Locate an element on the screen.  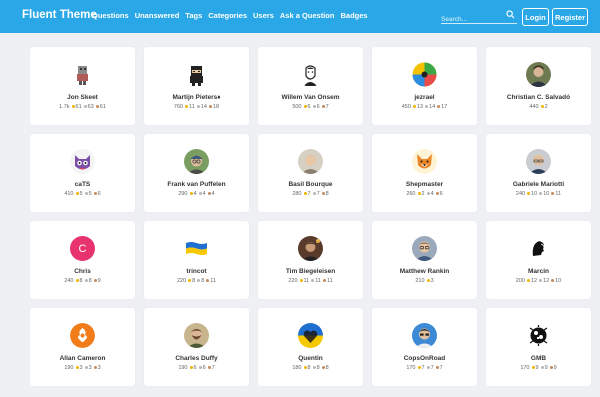
user-stats: 220 8 8 11 is located at coordinates (196, 281).